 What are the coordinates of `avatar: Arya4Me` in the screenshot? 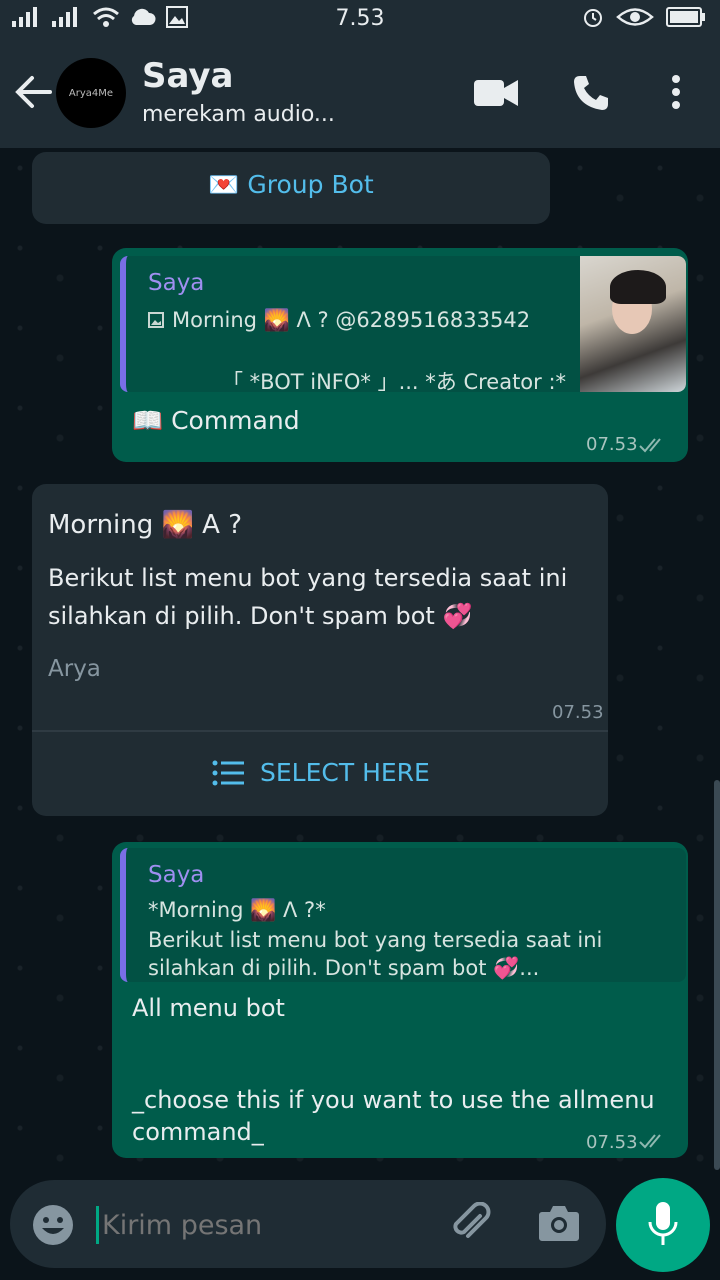 It's located at (91, 93).